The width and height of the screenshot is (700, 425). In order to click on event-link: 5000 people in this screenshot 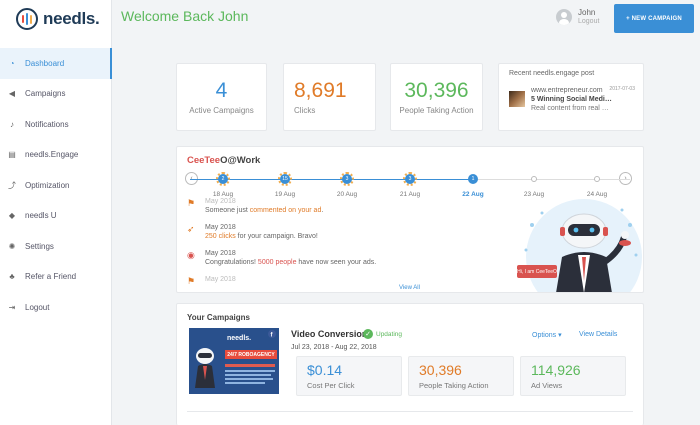, I will do `click(277, 262)`.